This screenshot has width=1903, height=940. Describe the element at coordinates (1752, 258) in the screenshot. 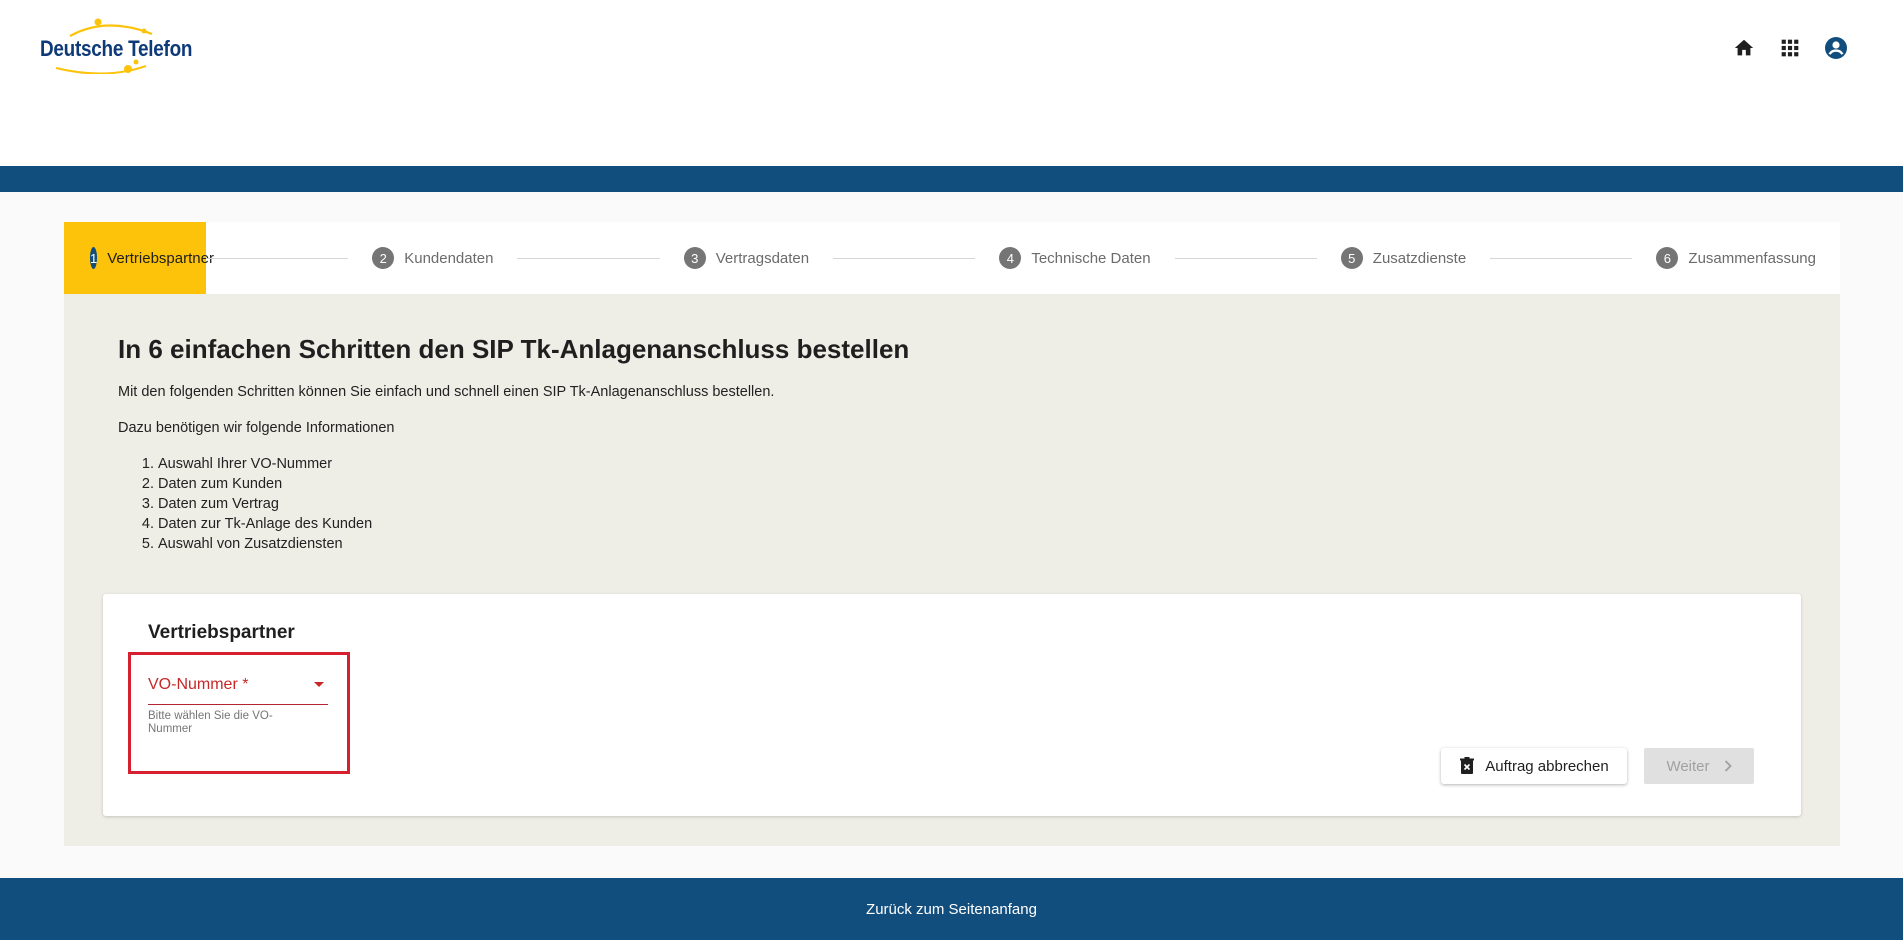

I see `step-label: Zusammenfassung` at that location.